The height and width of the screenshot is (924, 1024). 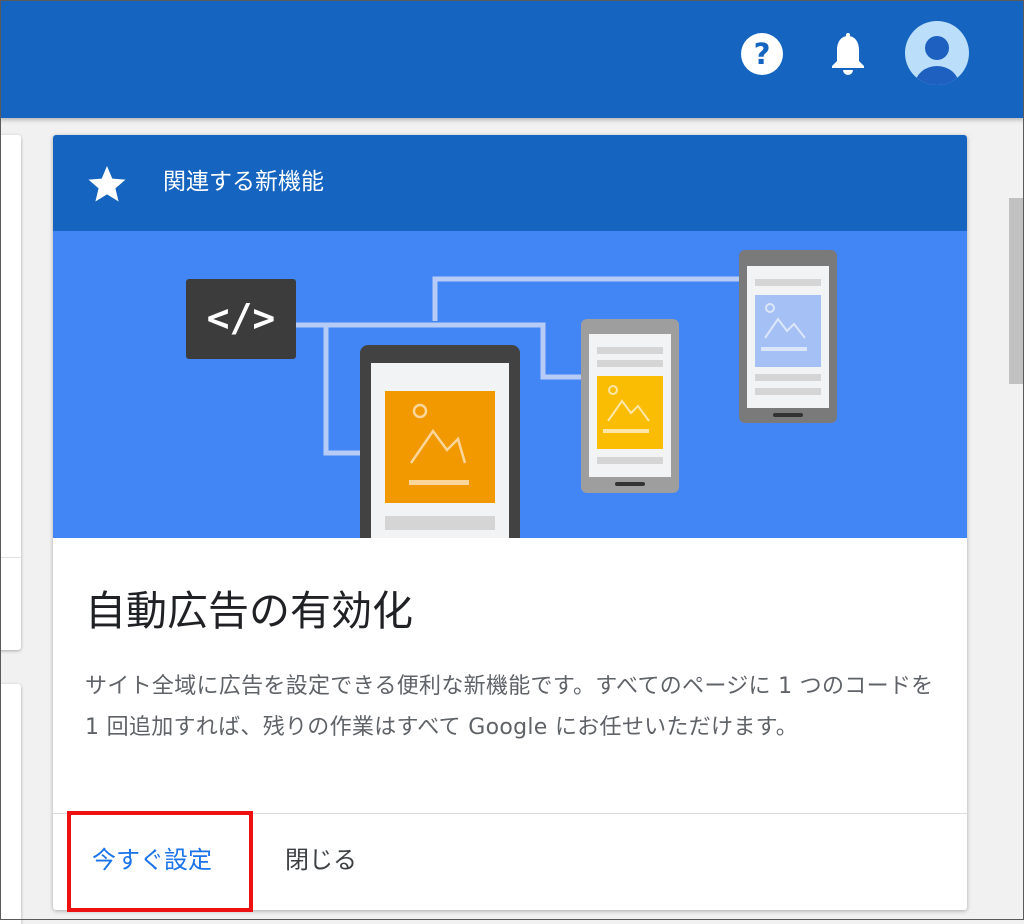 I want to click on card-header-title: 関連する新機能, so click(x=243, y=182).